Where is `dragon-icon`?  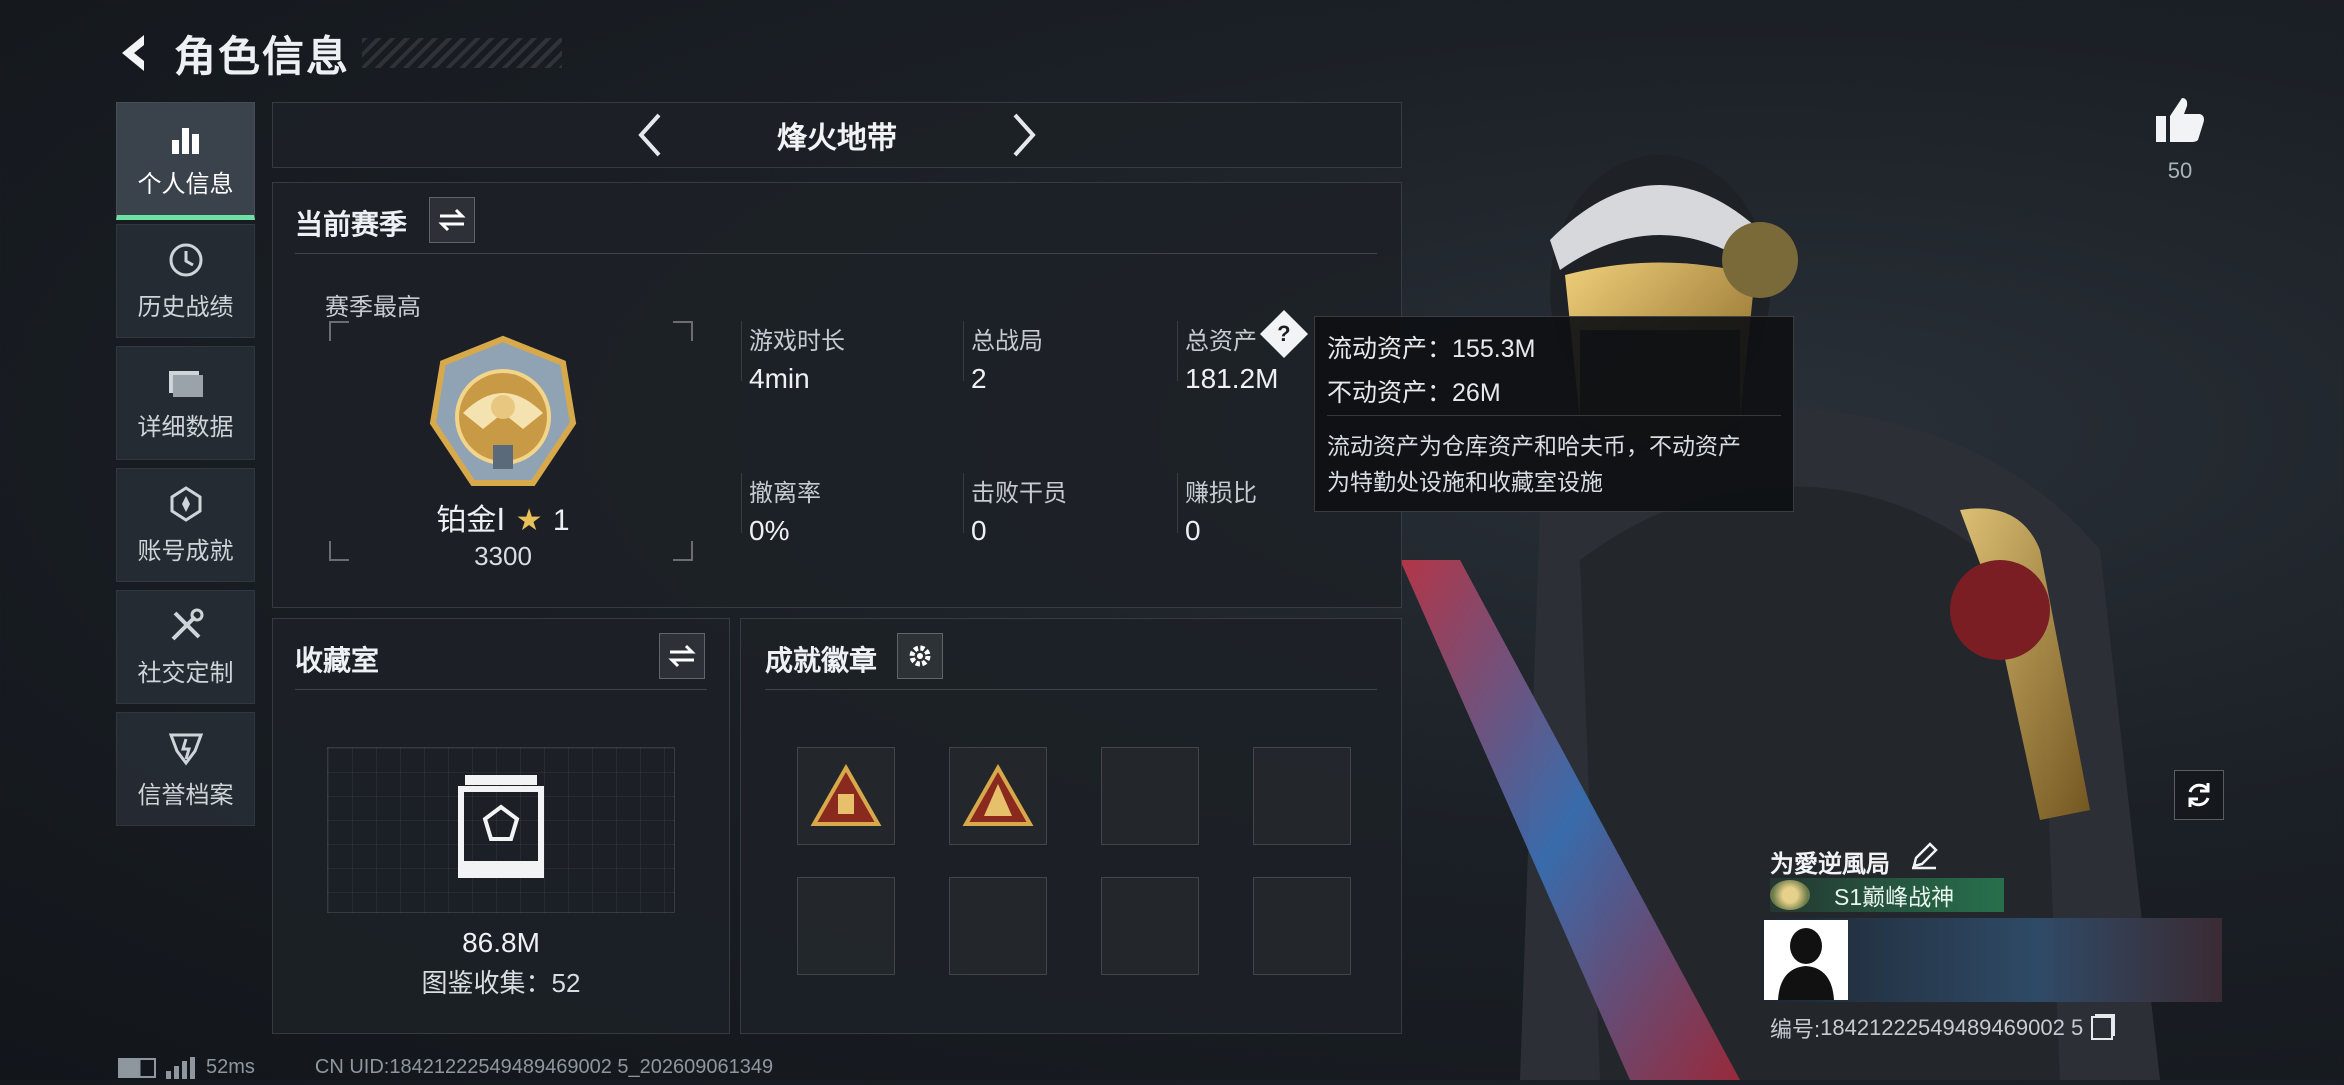
dragon-icon is located at coordinates (1790, 895).